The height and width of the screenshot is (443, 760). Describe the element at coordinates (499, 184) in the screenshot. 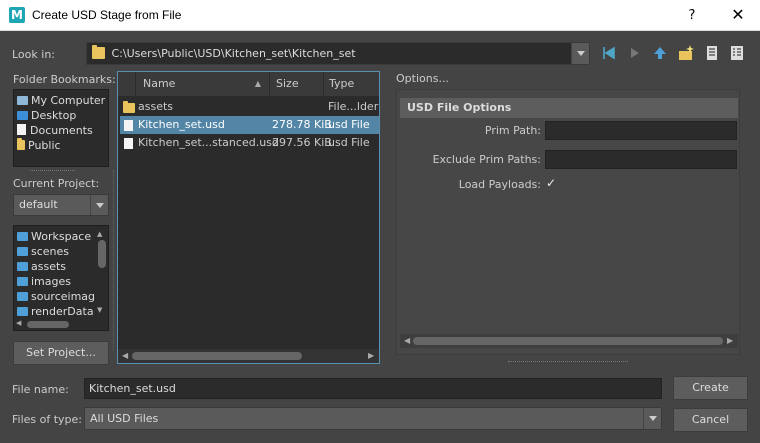

I see `load-payloads-label: Load Payloads:` at that location.